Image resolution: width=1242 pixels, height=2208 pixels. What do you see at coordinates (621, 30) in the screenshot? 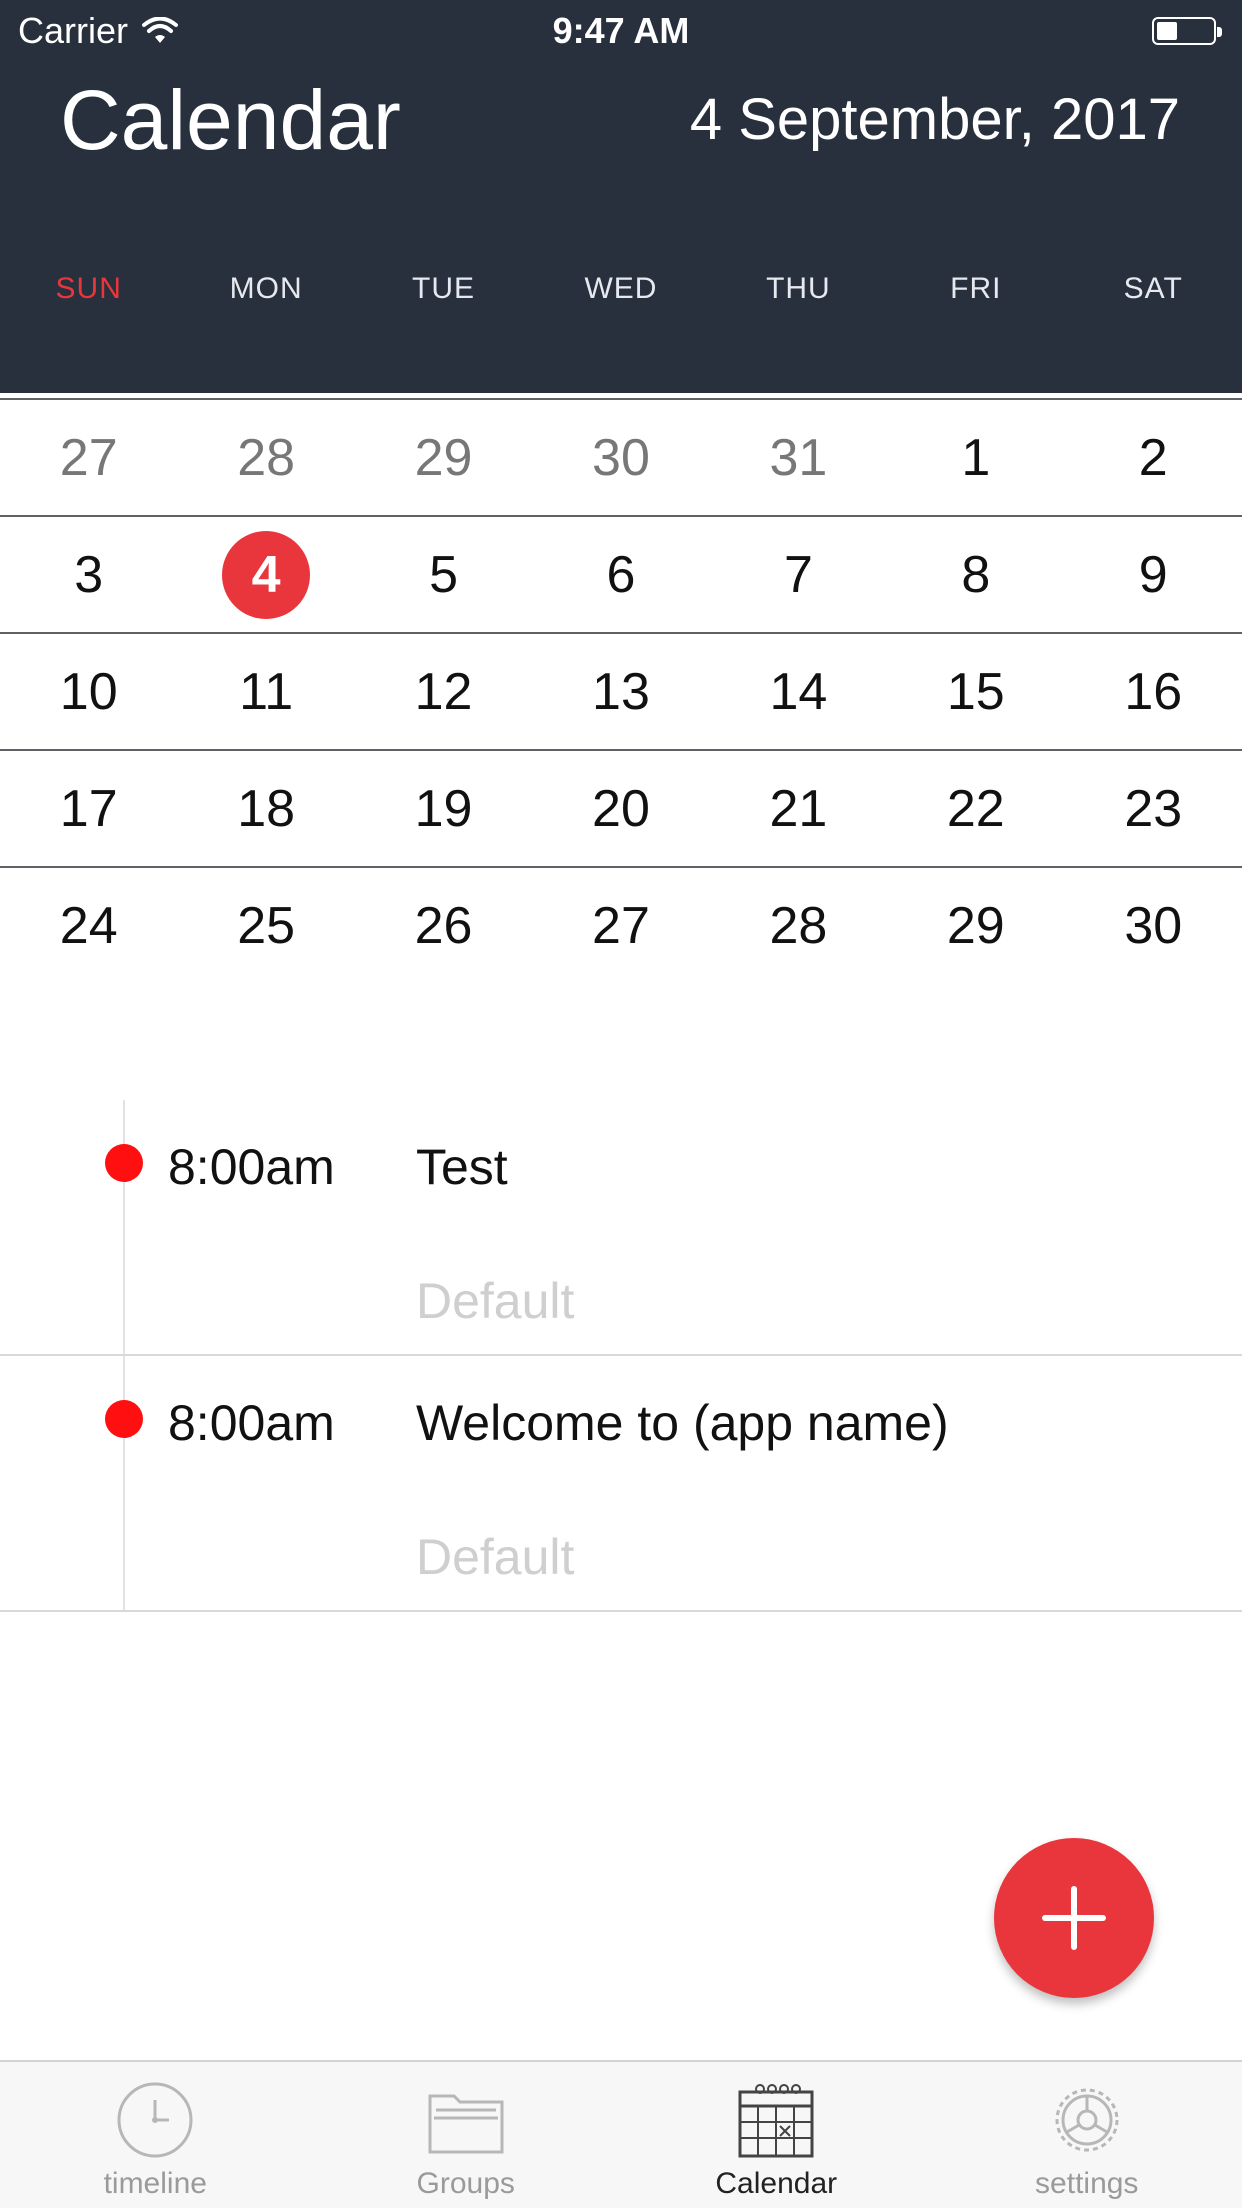
I see `status-time: 9:47 AM` at bounding box center [621, 30].